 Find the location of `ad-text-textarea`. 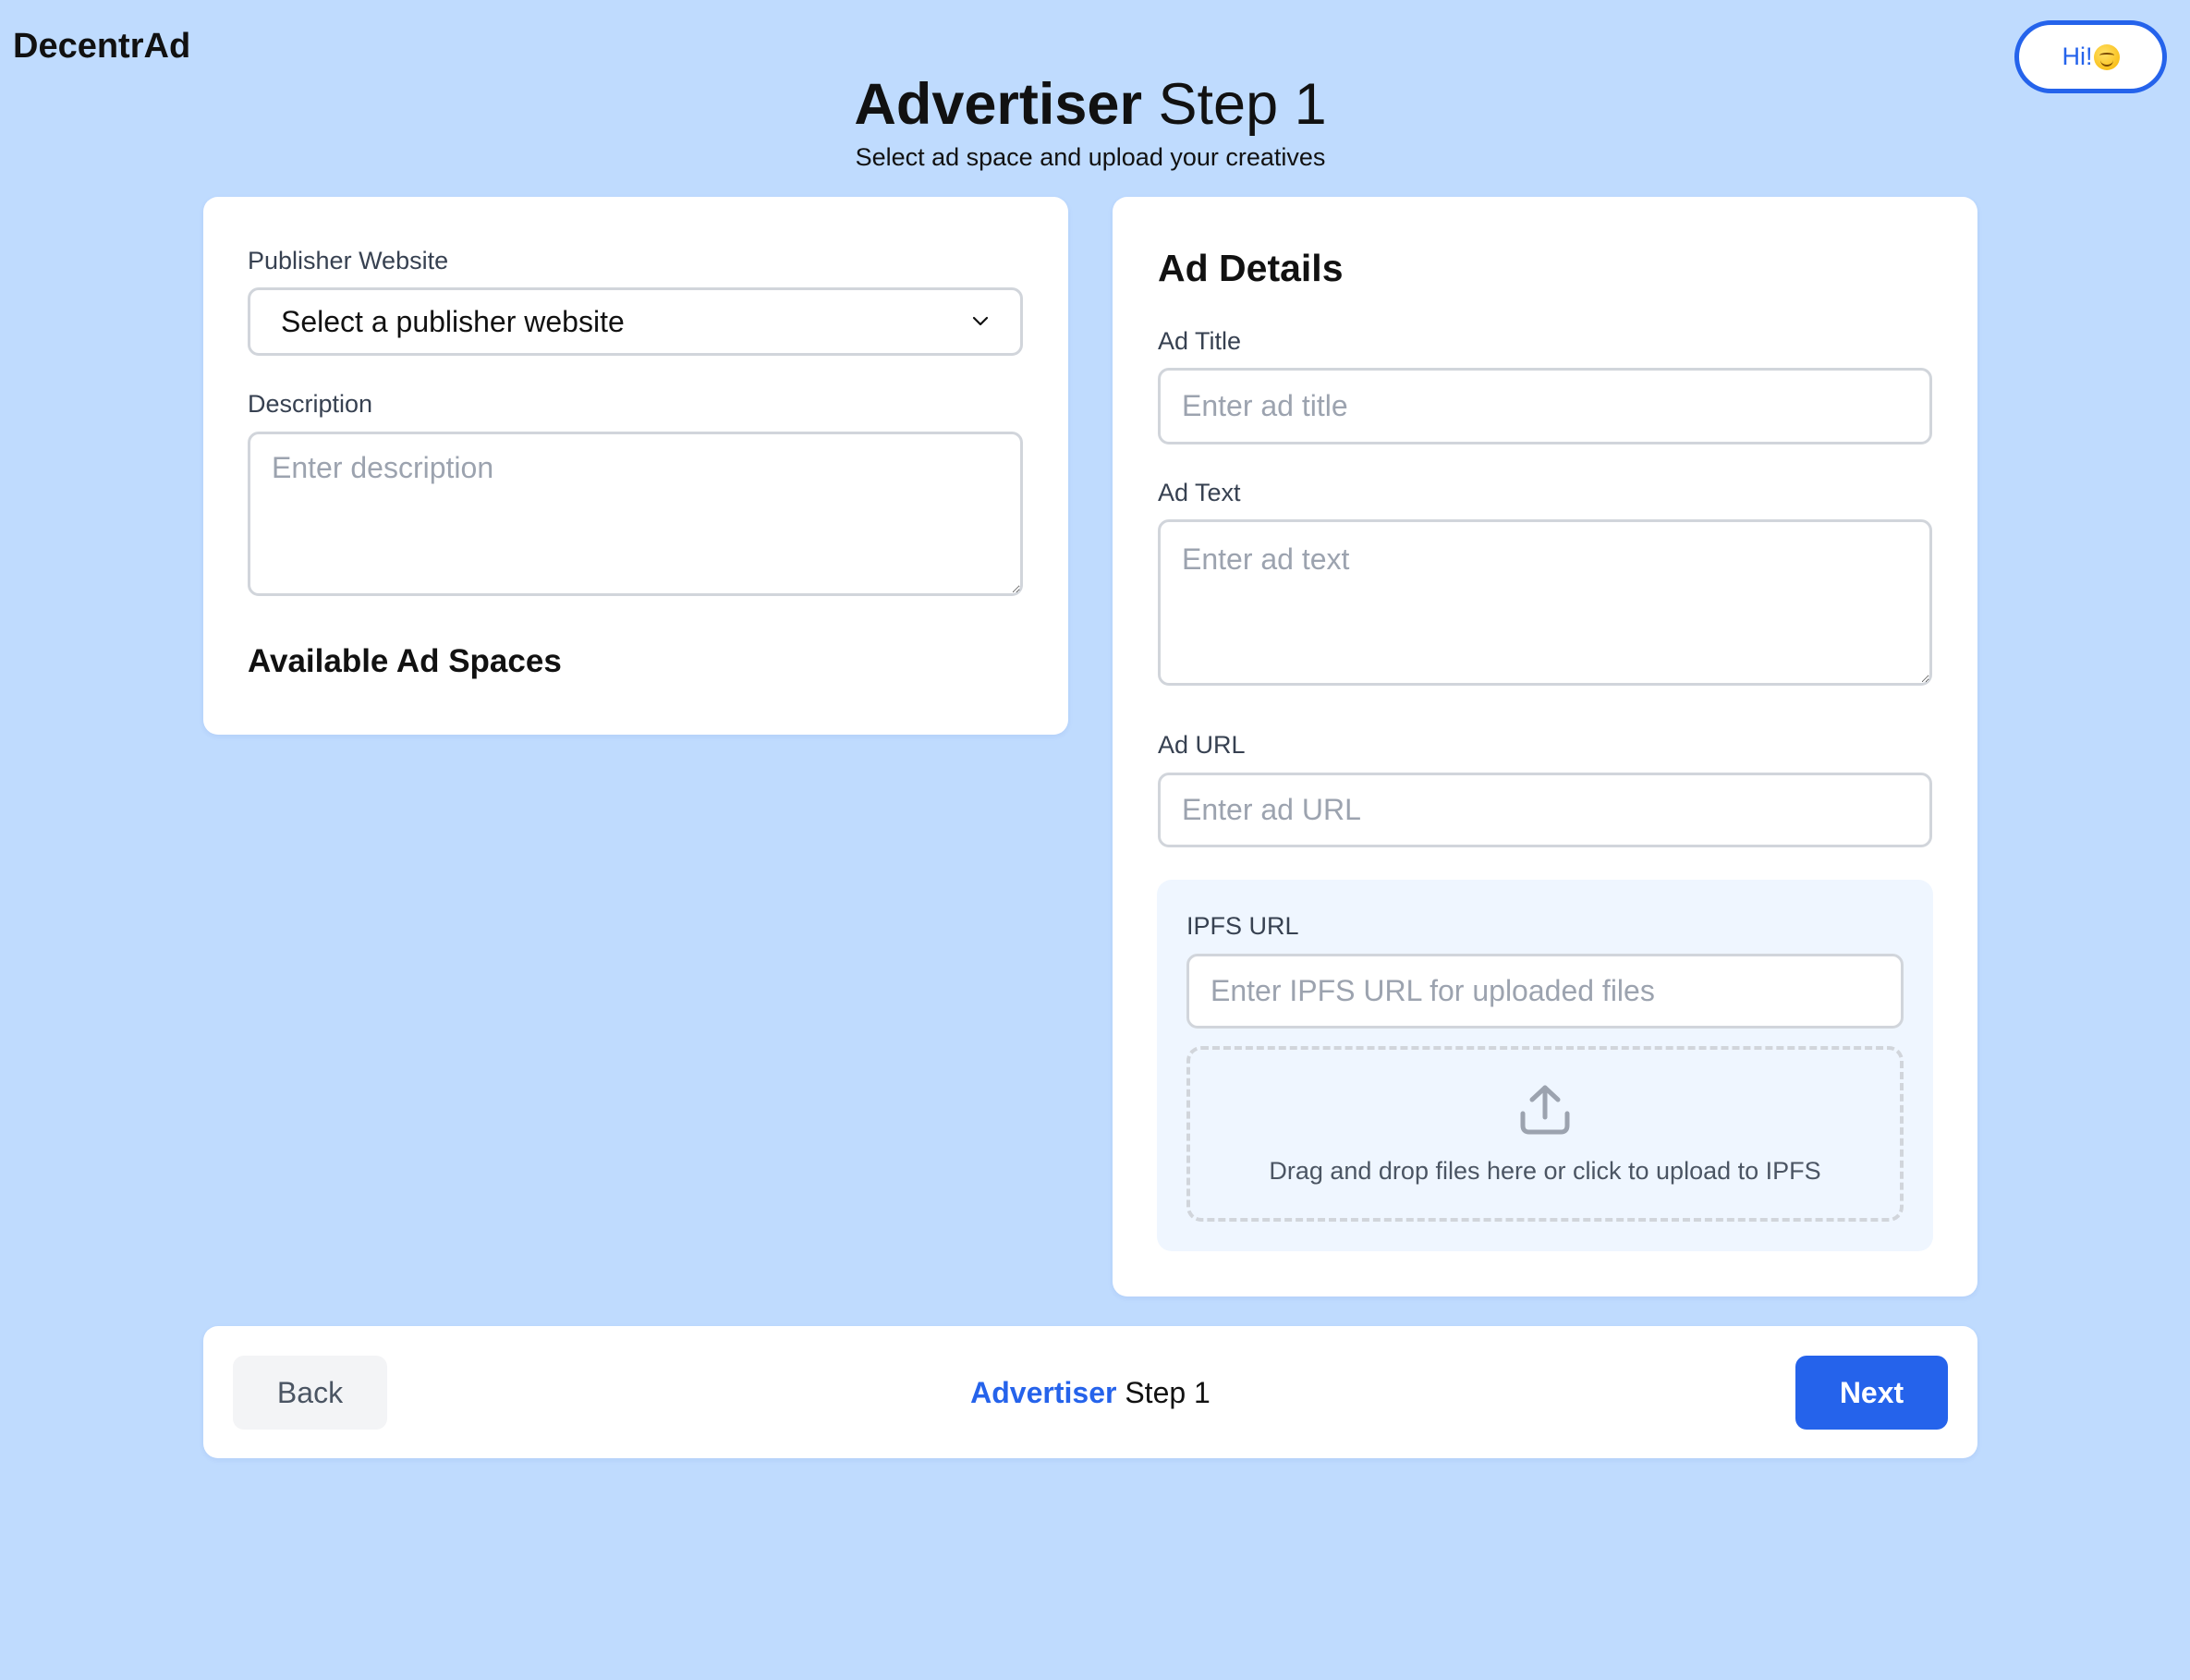

ad-text-textarea is located at coordinates (1545, 602).